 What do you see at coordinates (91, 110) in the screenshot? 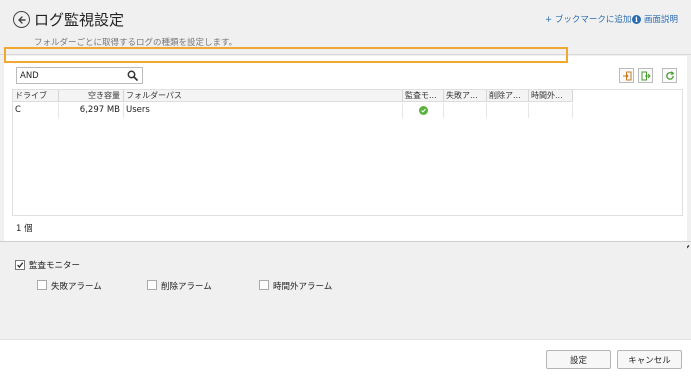
I see `cell-free-space: 6,297 MB` at bounding box center [91, 110].